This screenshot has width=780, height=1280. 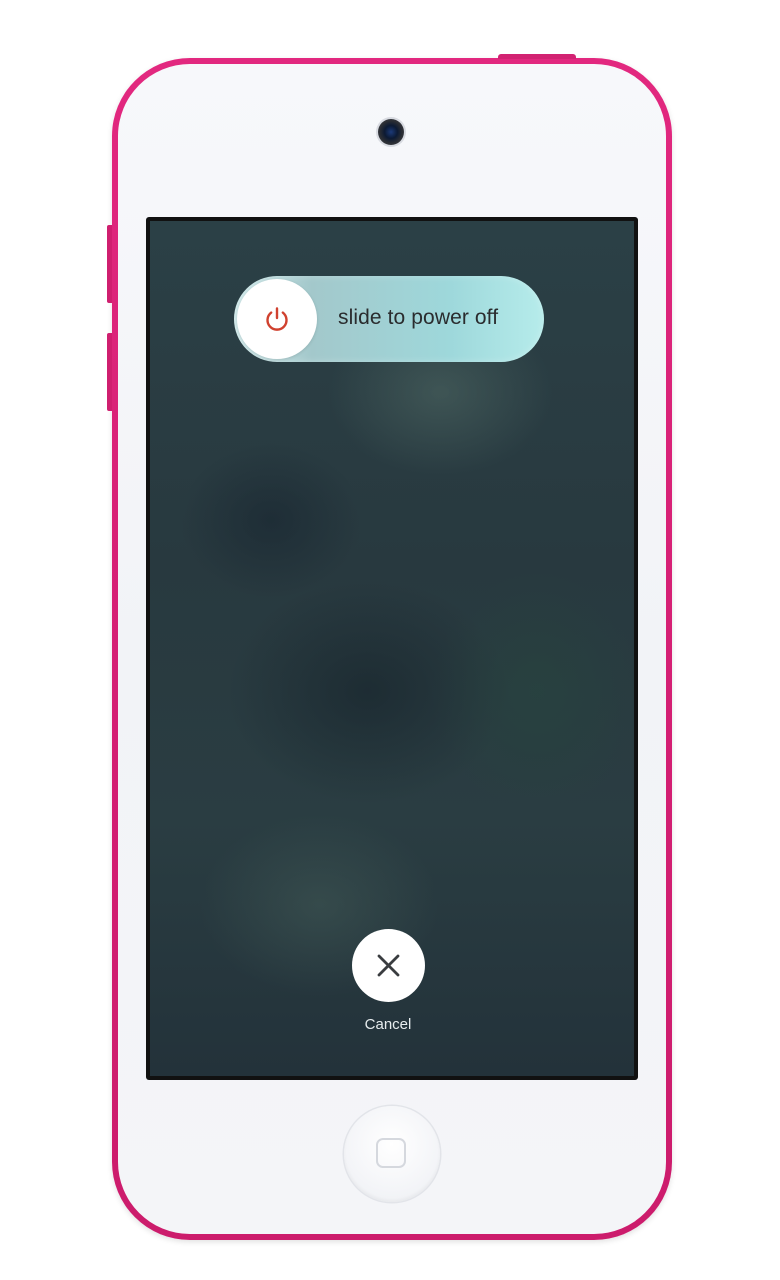 I want to click on close-icon, so click(x=388, y=965).